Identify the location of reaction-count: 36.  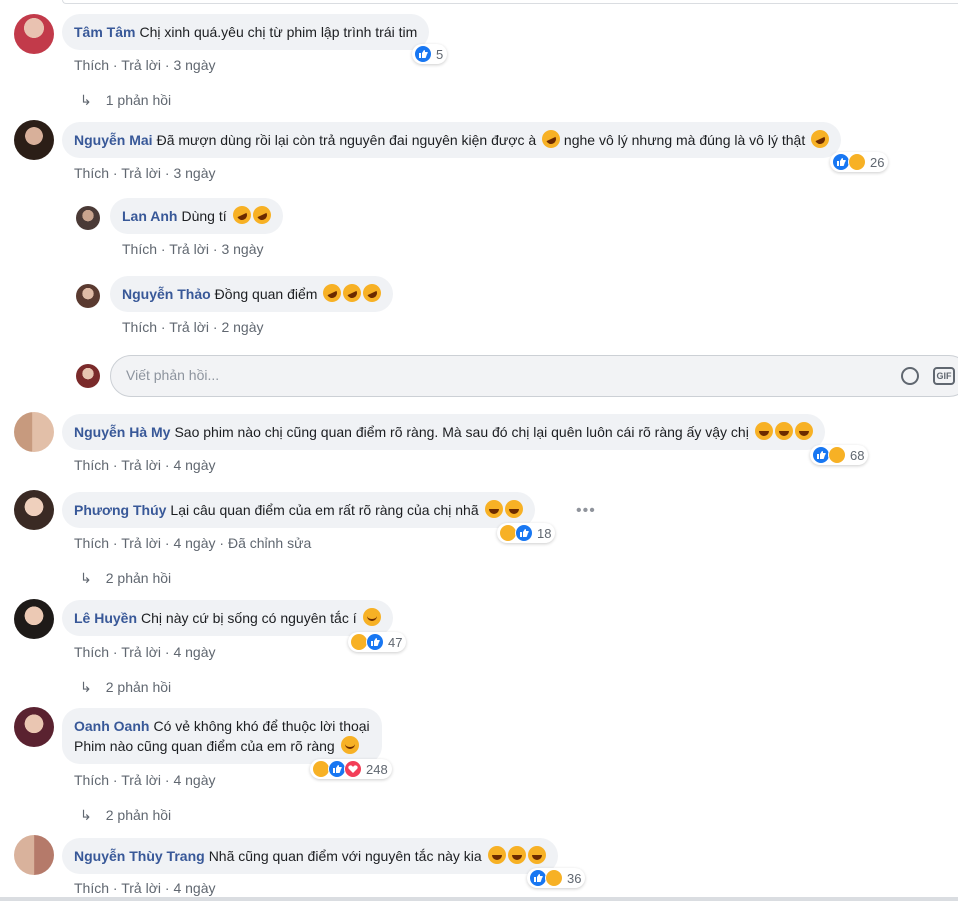
(574, 878).